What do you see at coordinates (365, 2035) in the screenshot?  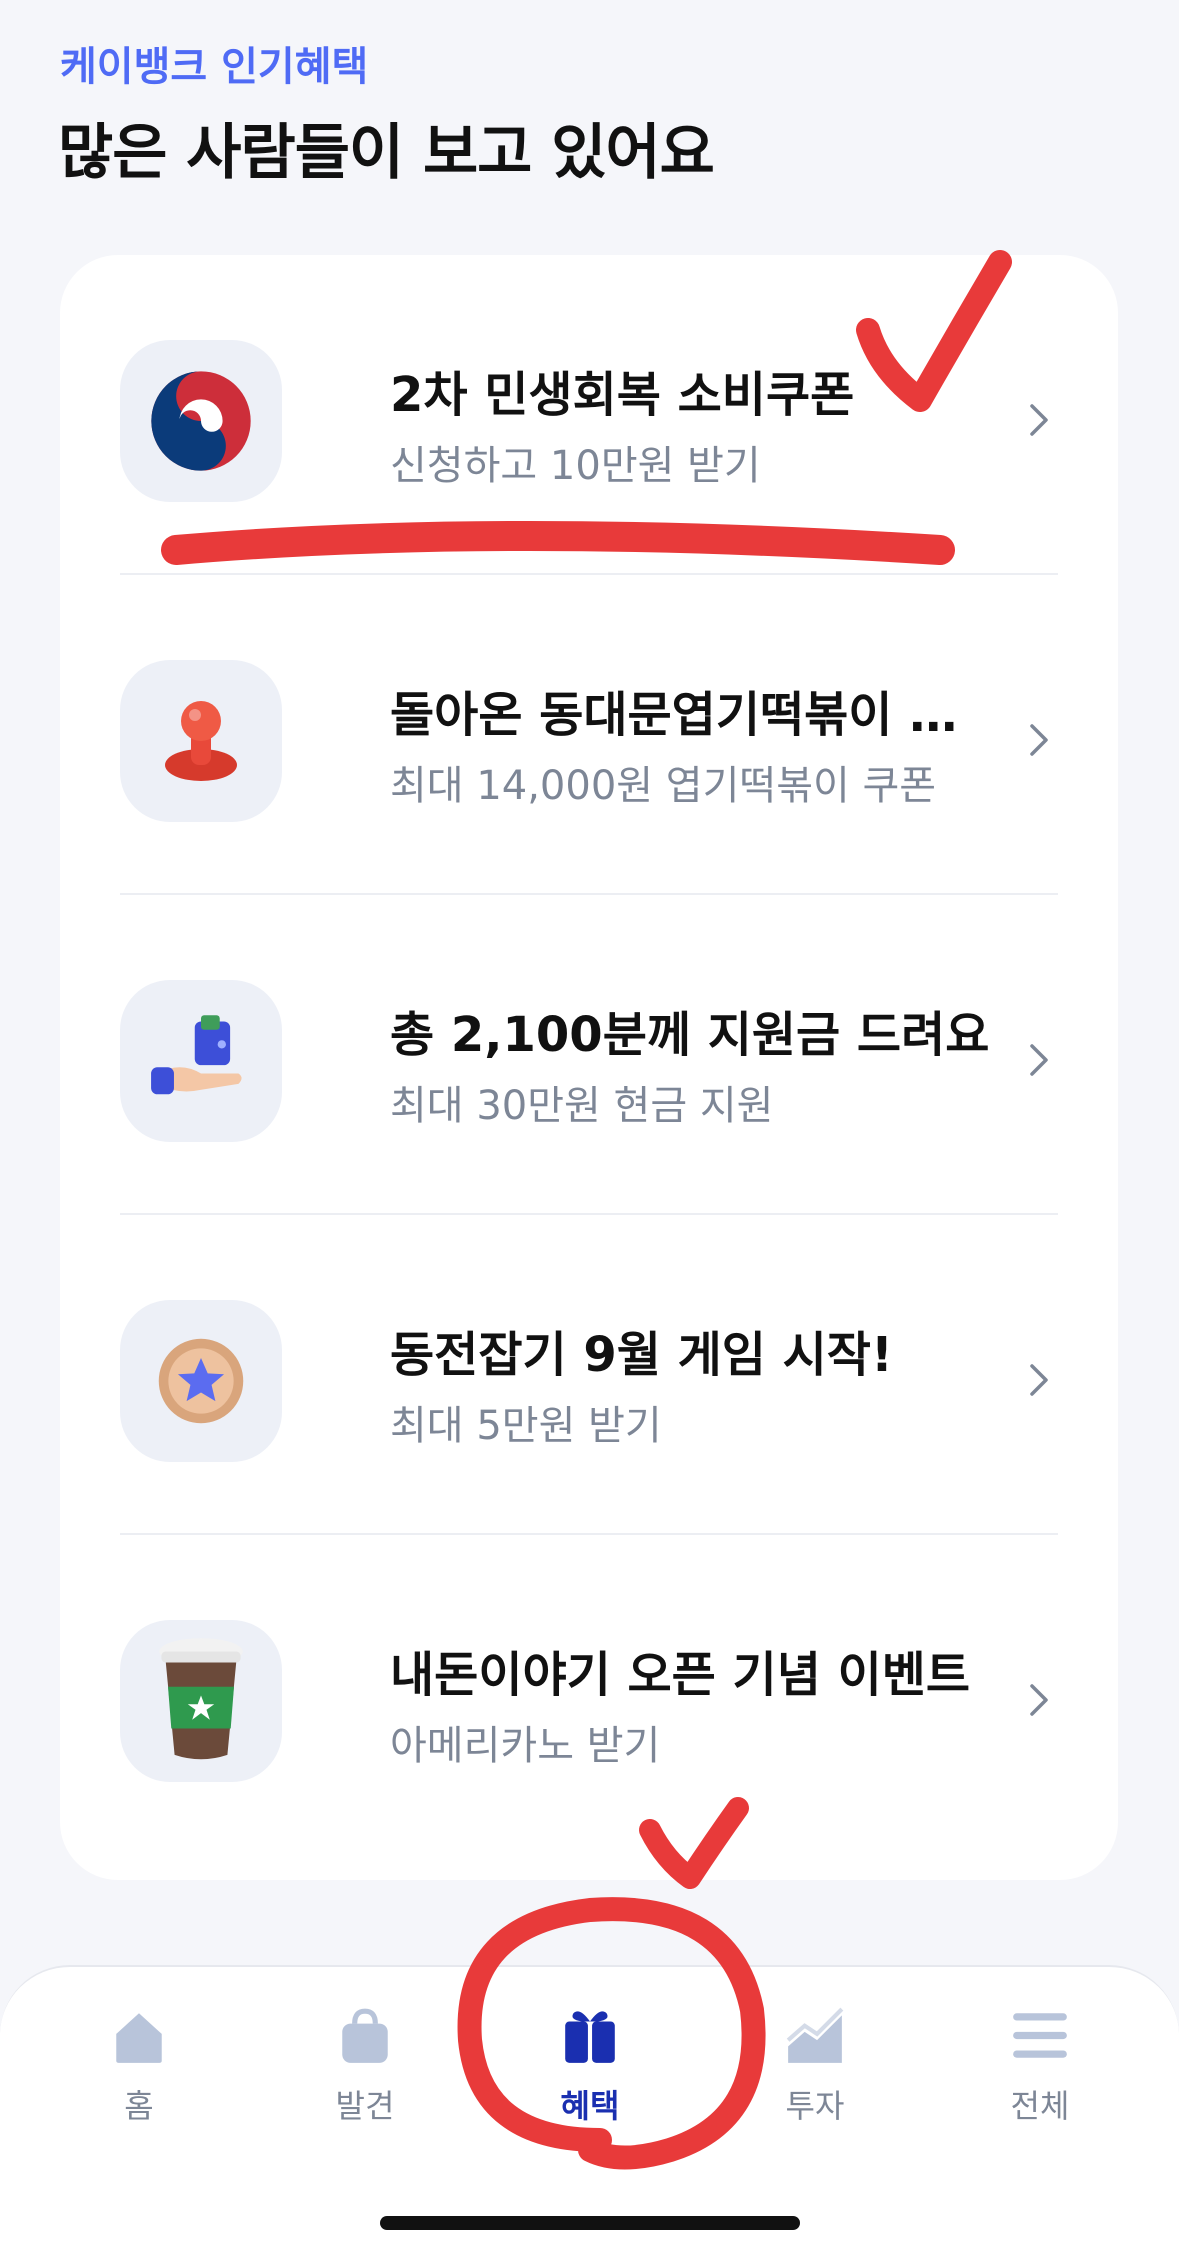 I see `shopping-bag-icon` at bounding box center [365, 2035].